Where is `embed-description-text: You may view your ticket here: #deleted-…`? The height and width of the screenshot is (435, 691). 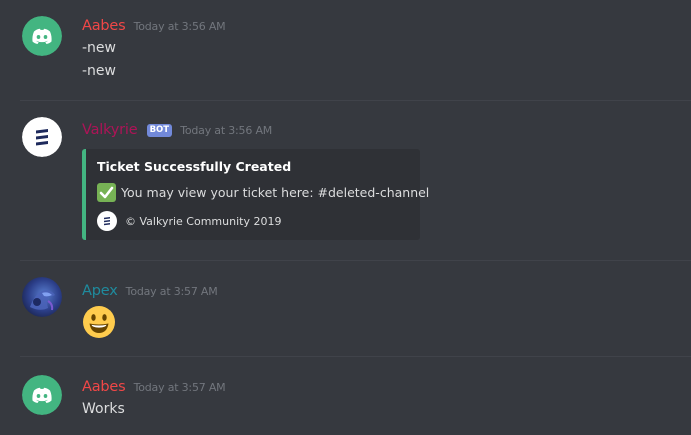
embed-description-text: You may view your ticket here: #deleted-… is located at coordinates (275, 192).